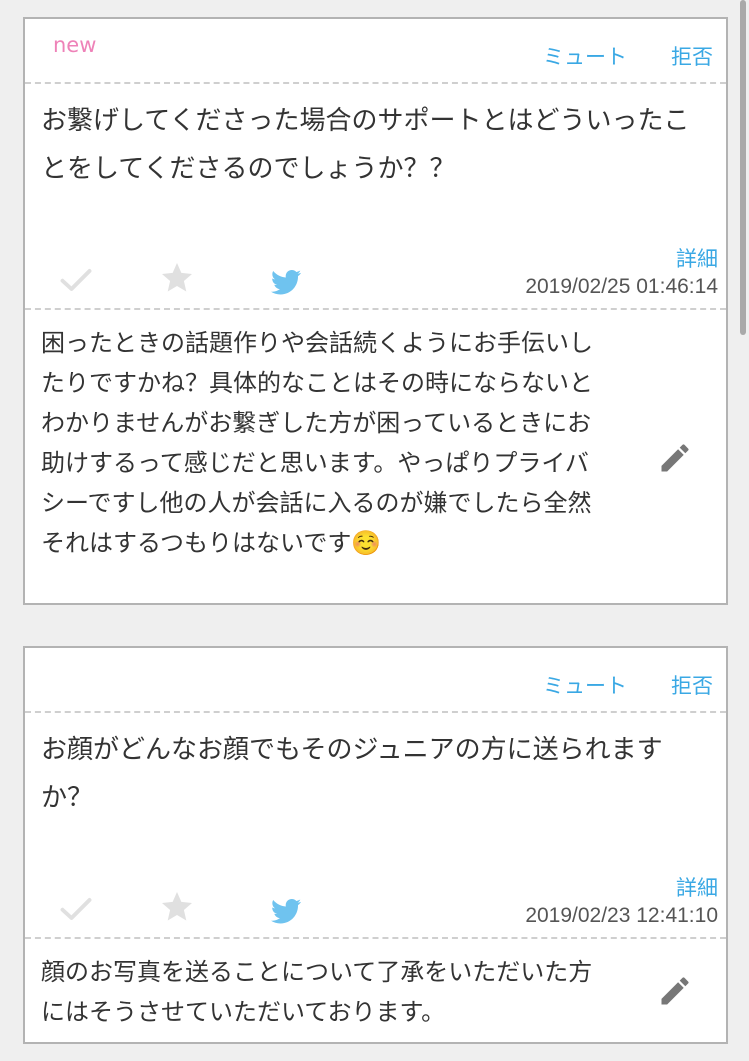 This screenshot has height=1061, width=749. Describe the element at coordinates (621, 915) in the screenshot. I see `timestamp: 2019/02/23 12:41:10` at that location.